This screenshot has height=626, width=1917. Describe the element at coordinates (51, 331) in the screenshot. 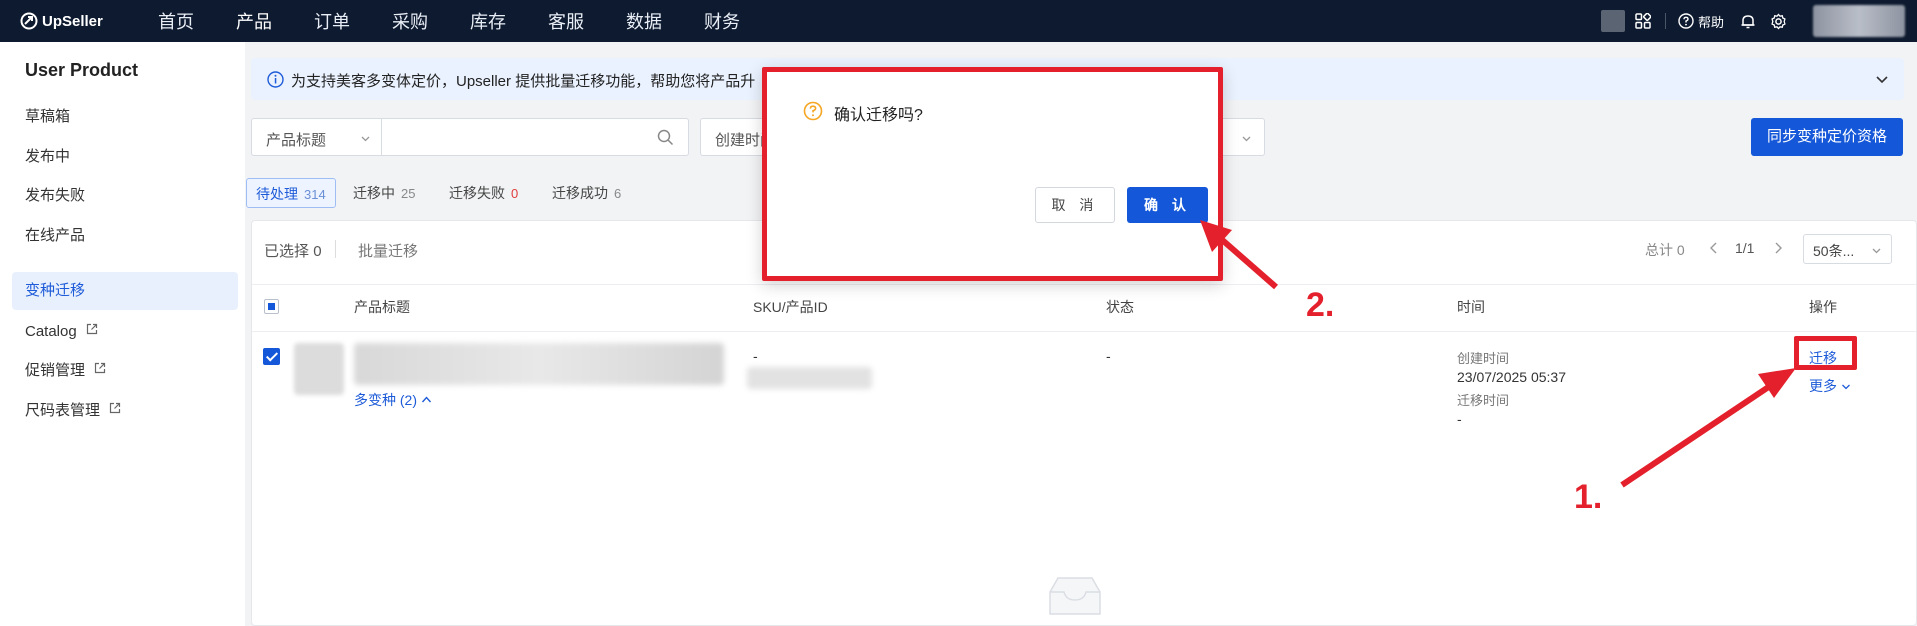

I see `sidebar-item-label: Catalog` at that location.